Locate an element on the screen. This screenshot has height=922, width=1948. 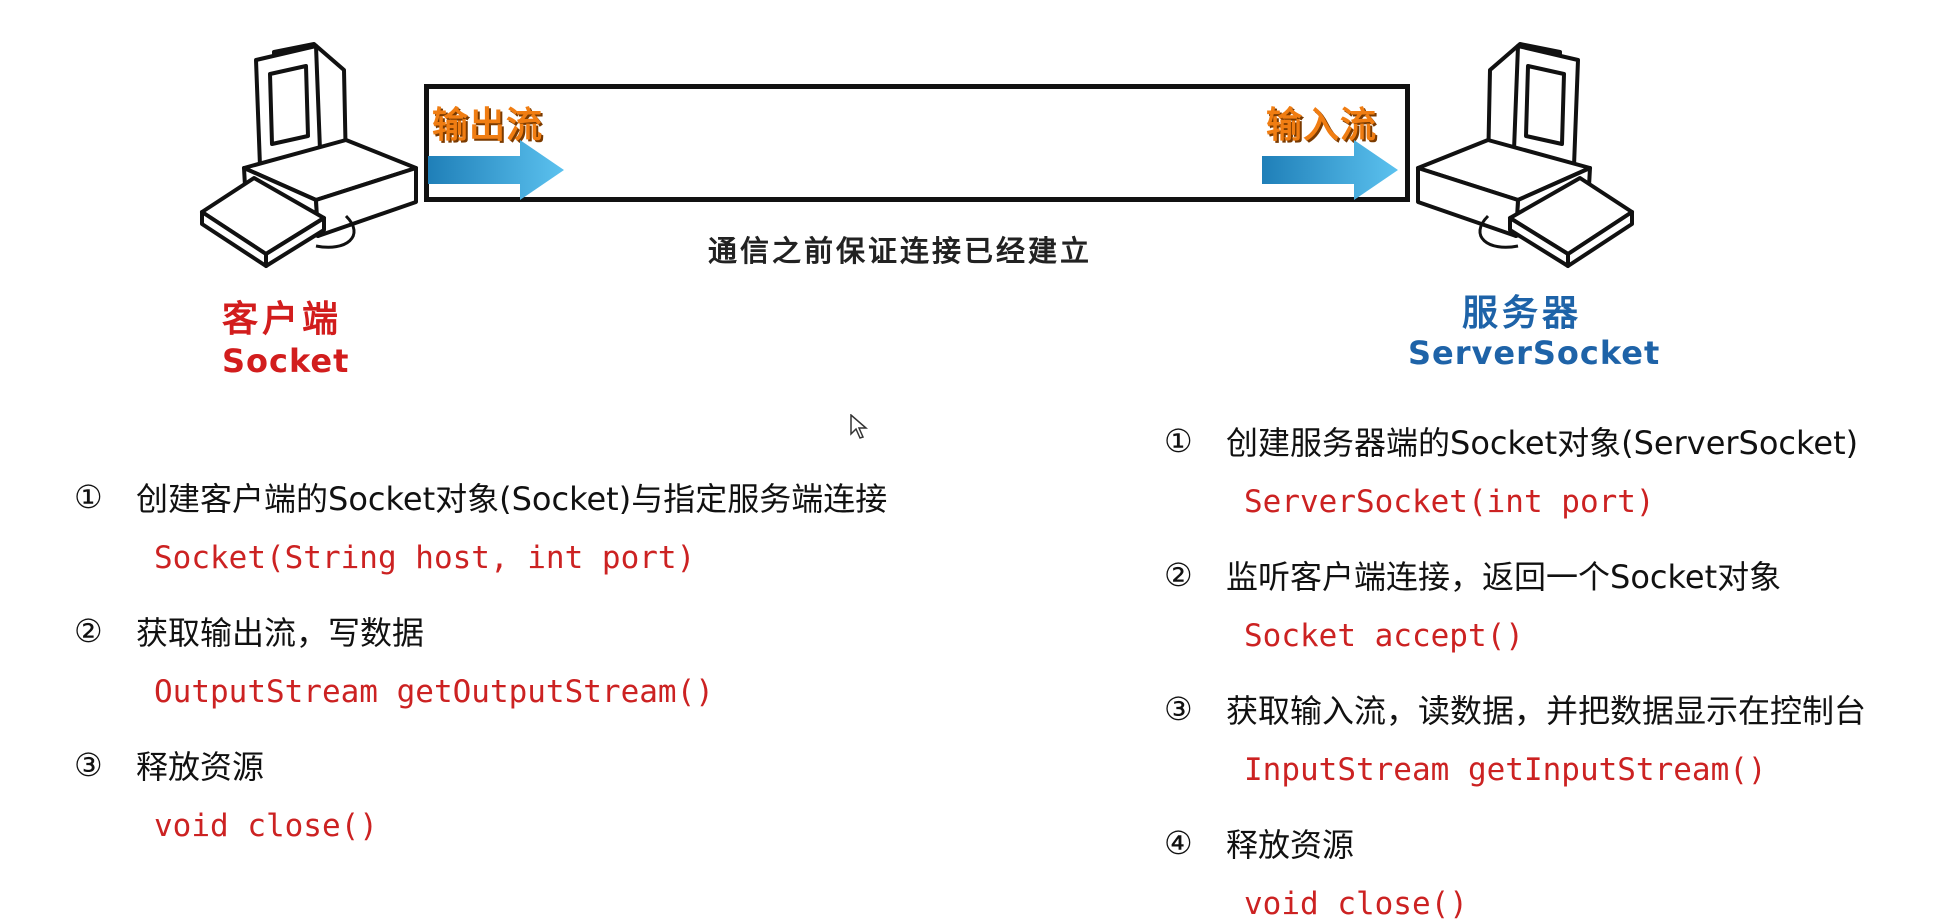
step-code: Socket(String host, int port) is located at coordinates (425, 558).